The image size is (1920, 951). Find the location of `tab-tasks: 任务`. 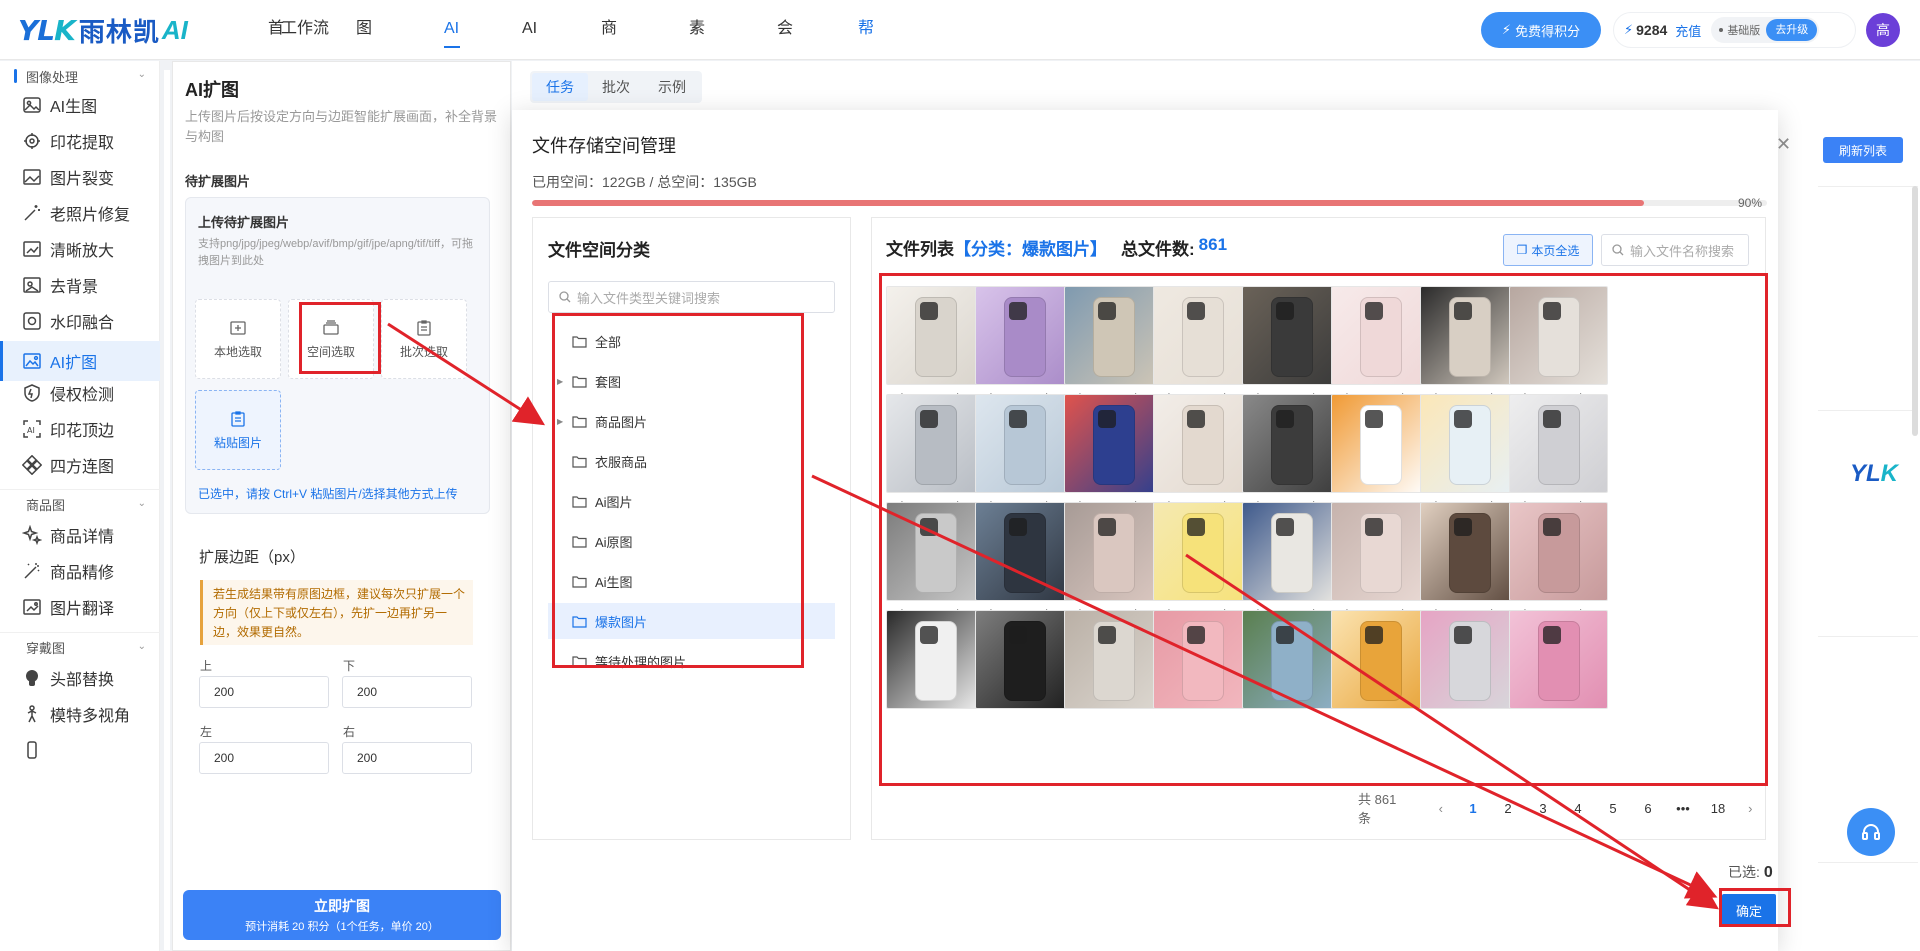

tab-tasks: 任务 is located at coordinates (560, 87).